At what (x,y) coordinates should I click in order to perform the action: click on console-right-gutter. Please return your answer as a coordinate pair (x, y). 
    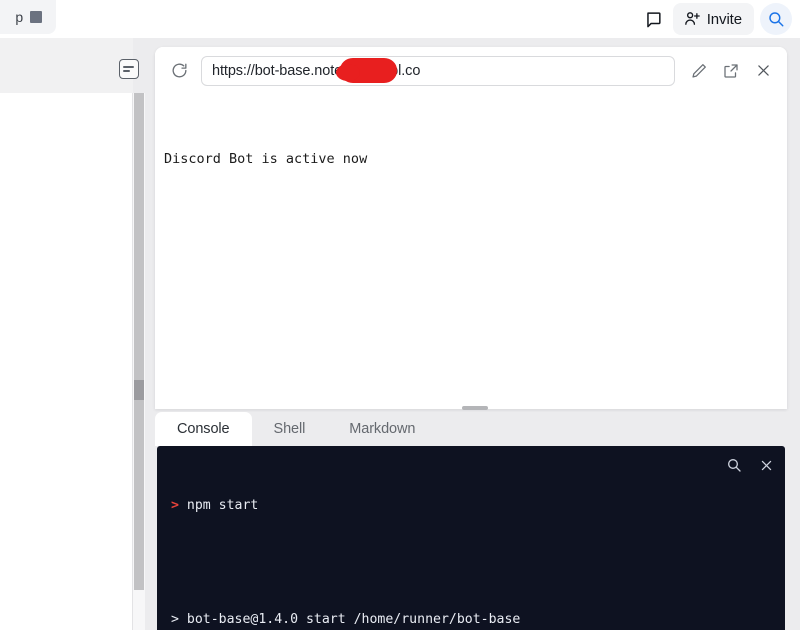
    Looking at the image, I should click on (792, 538).